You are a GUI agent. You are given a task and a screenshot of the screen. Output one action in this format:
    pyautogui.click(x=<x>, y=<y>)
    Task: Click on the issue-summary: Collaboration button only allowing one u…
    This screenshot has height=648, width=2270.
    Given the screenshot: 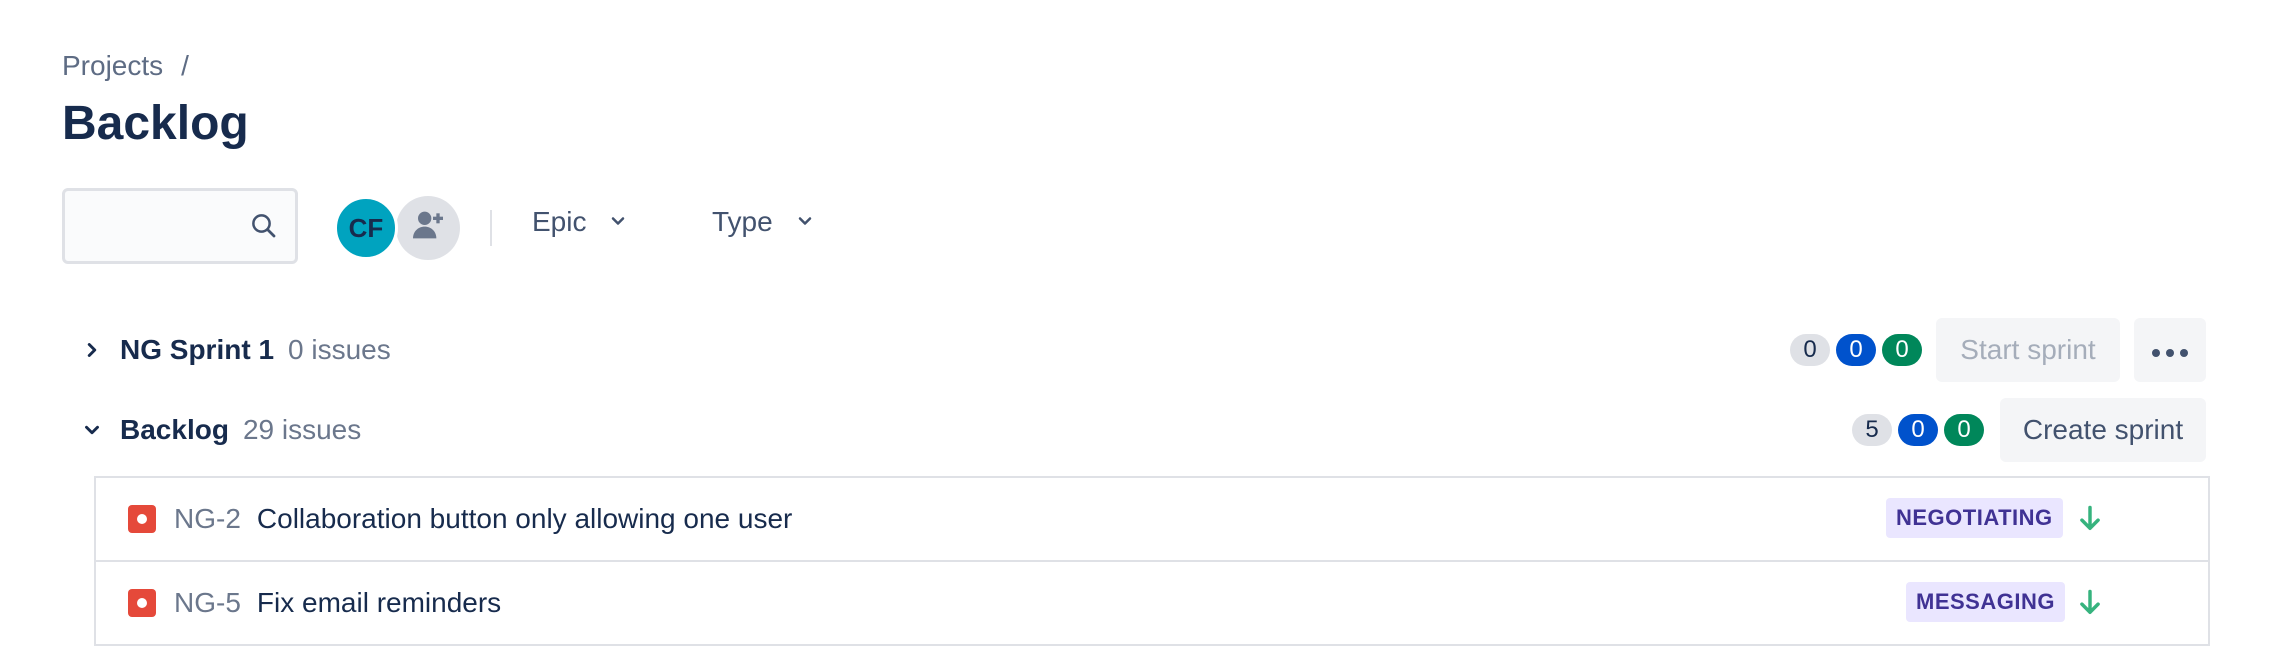 What is the action you would take?
    pyautogui.click(x=524, y=518)
    